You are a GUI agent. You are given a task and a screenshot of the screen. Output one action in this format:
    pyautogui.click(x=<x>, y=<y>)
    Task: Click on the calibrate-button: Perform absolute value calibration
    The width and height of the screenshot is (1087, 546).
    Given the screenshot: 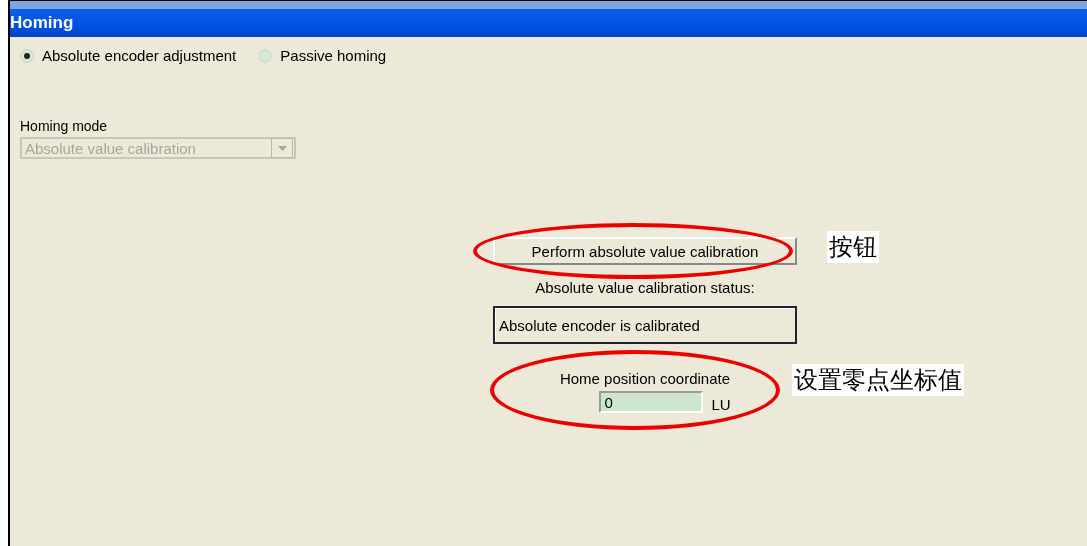 What is the action you would take?
    pyautogui.click(x=645, y=251)
    